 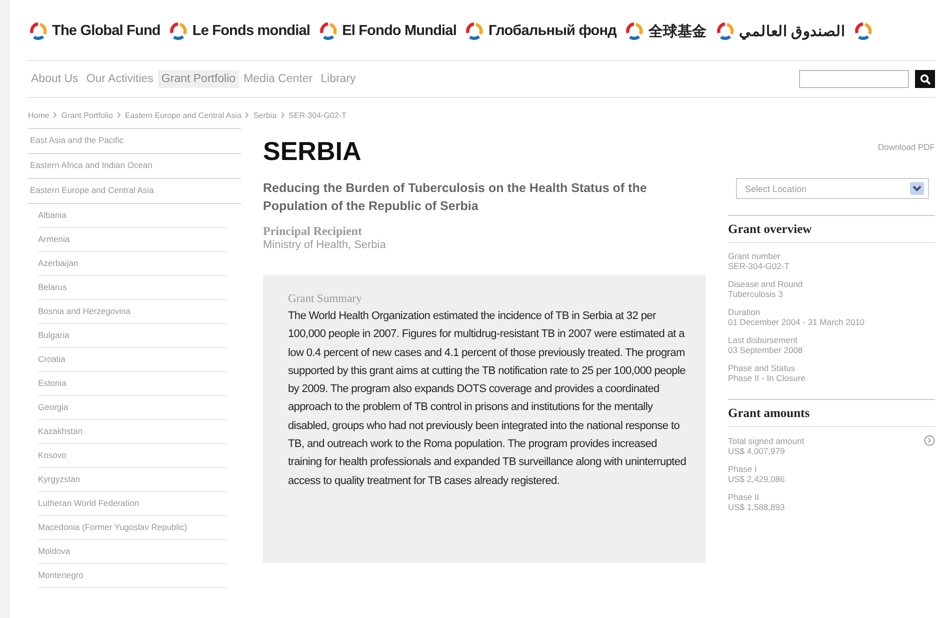 What do you see at coordinates (132, 408) in the screenshot?
I see `sidebar-subitem: Georgia` at bounding box center [132, 408].